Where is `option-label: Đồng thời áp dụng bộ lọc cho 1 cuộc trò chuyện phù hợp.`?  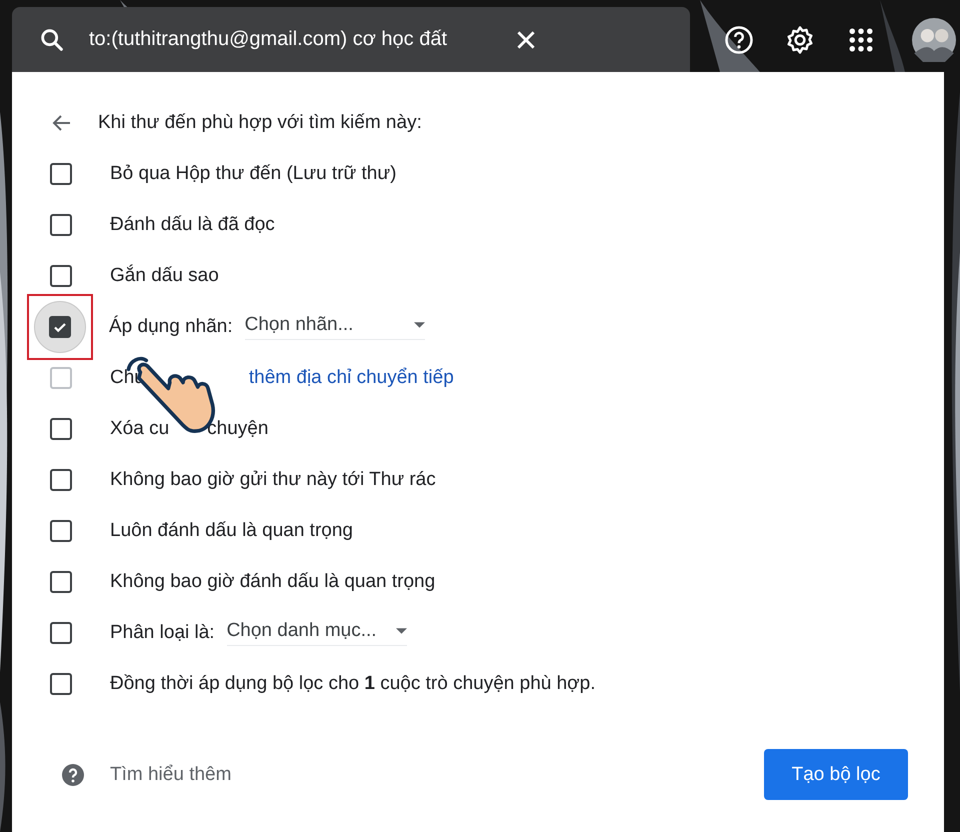
option-label: Đồng thời áp dụng bộ lọc cho 1 cuộc trò chuyện phù hợp. is located at coordinates (353, 683).